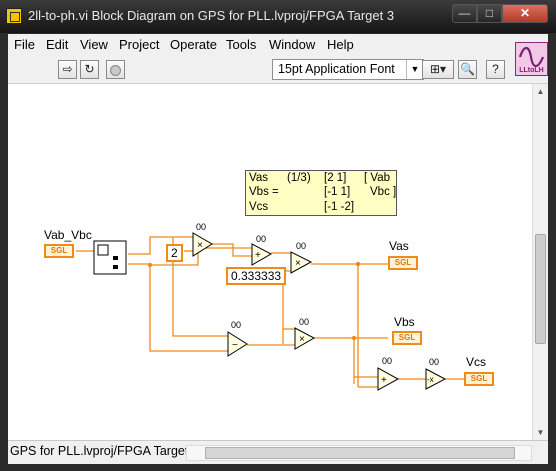 The height and width of the screenshot is (471, 556). What do you see at coordinates (24, 44) in the screenshot?
I see `menu-file: File` at bounding box center [24, 44].